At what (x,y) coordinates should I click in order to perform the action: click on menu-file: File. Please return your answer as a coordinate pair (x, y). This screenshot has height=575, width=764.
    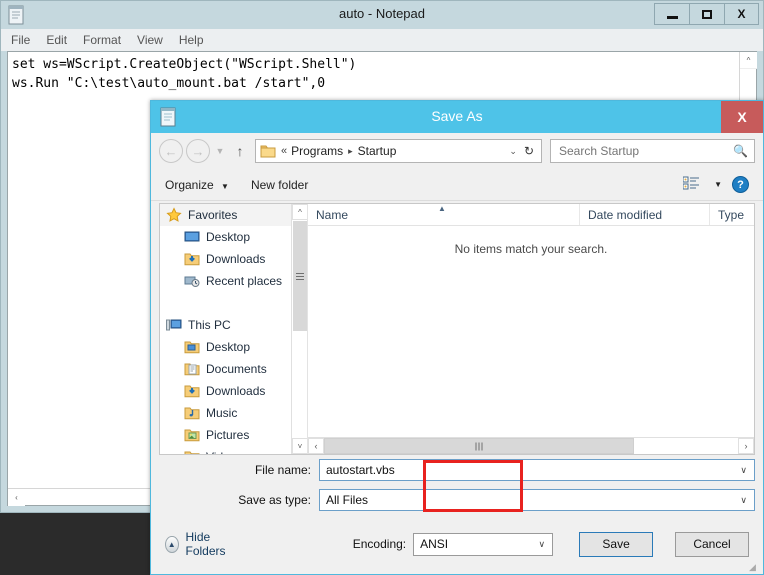
    Looking at the image, I should click on (20, 40).